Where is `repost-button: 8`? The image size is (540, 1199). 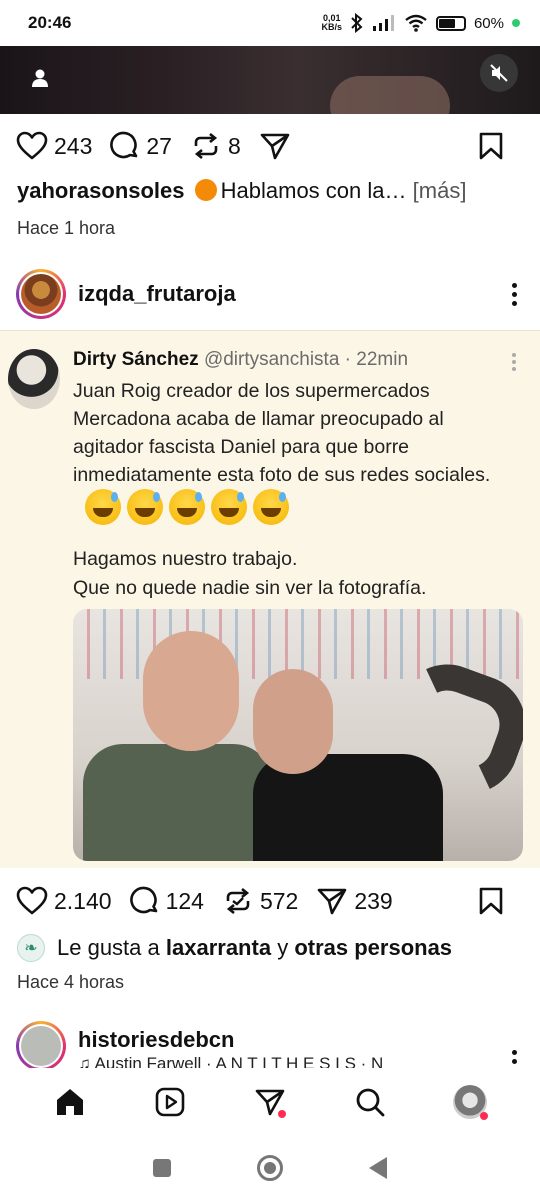
repost-button: 8 is located at coordinates (215, 146).